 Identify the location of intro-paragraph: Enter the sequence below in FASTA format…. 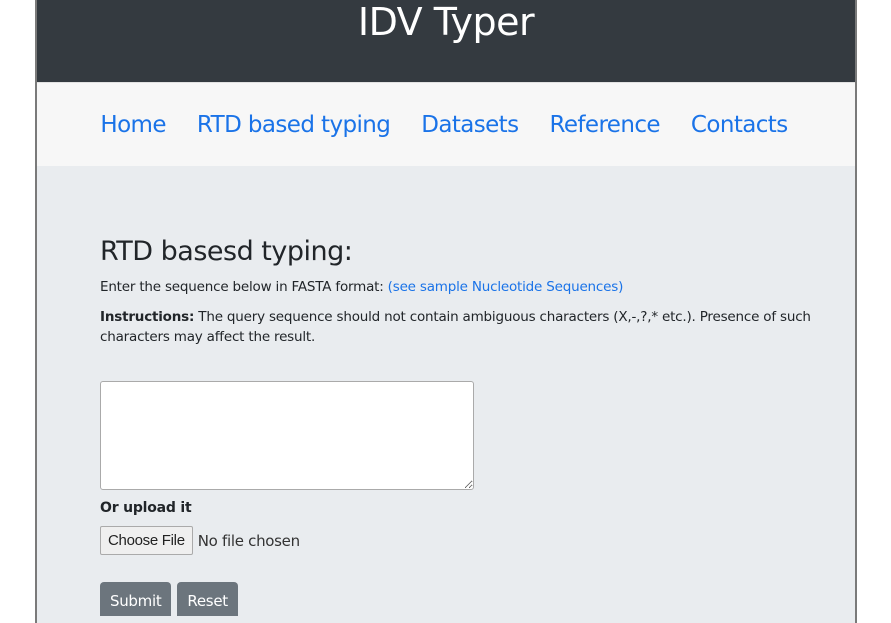
(477, 287).